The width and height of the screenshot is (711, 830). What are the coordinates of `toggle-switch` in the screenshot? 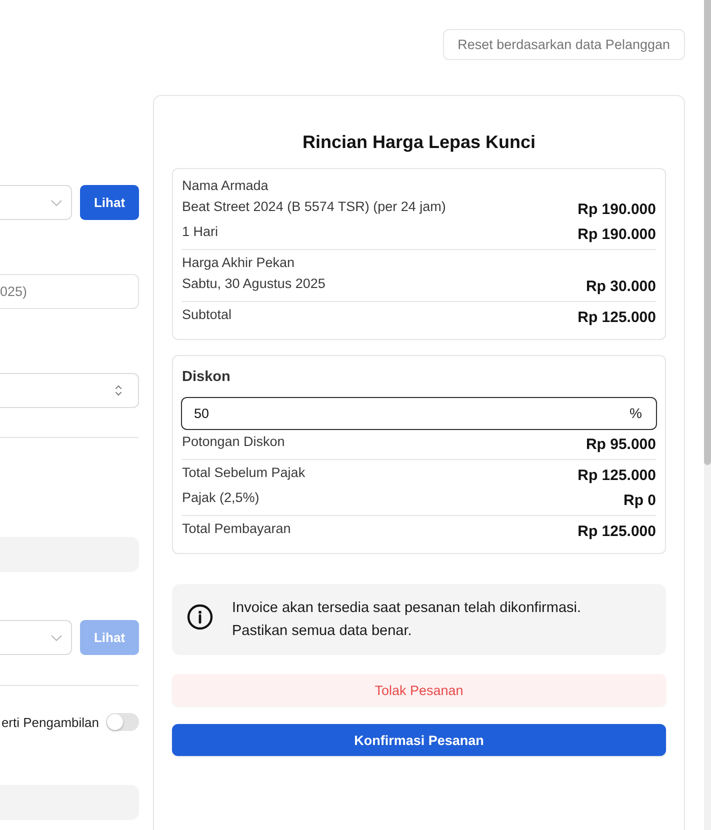 It's located at (122, 722).